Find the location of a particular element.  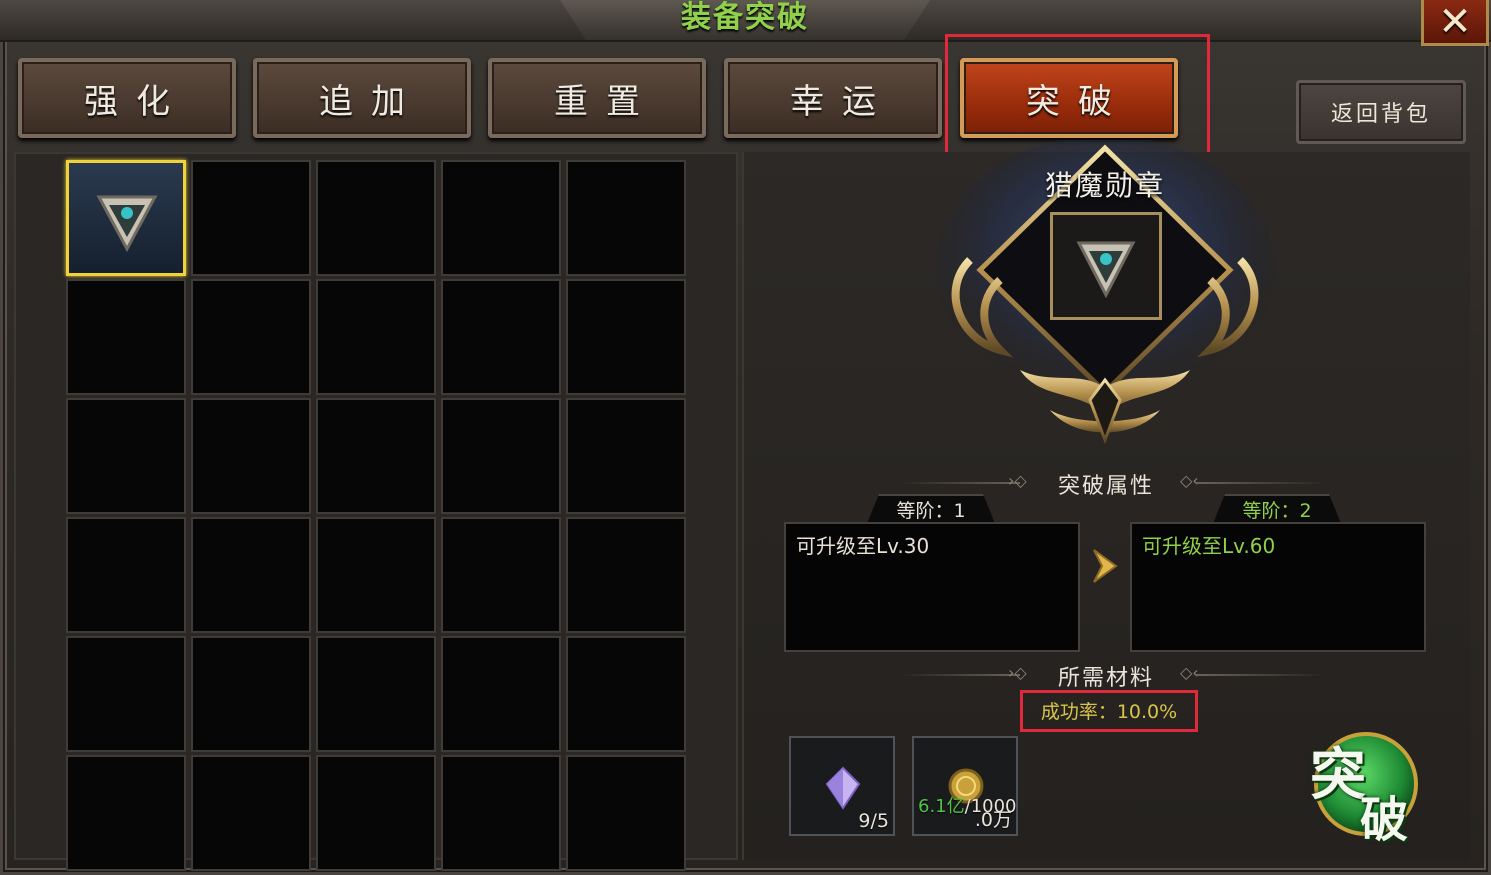

close-button: ✕ is located at coordinates (1455, 23).